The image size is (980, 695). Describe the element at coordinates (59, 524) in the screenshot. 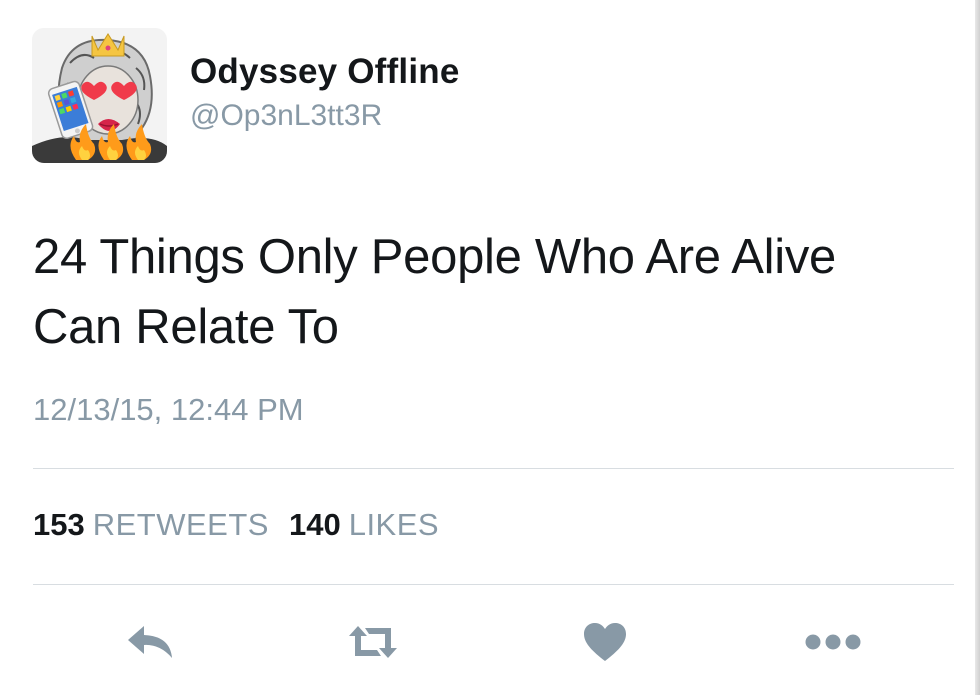

I see `retweets-count: 153` at that location.